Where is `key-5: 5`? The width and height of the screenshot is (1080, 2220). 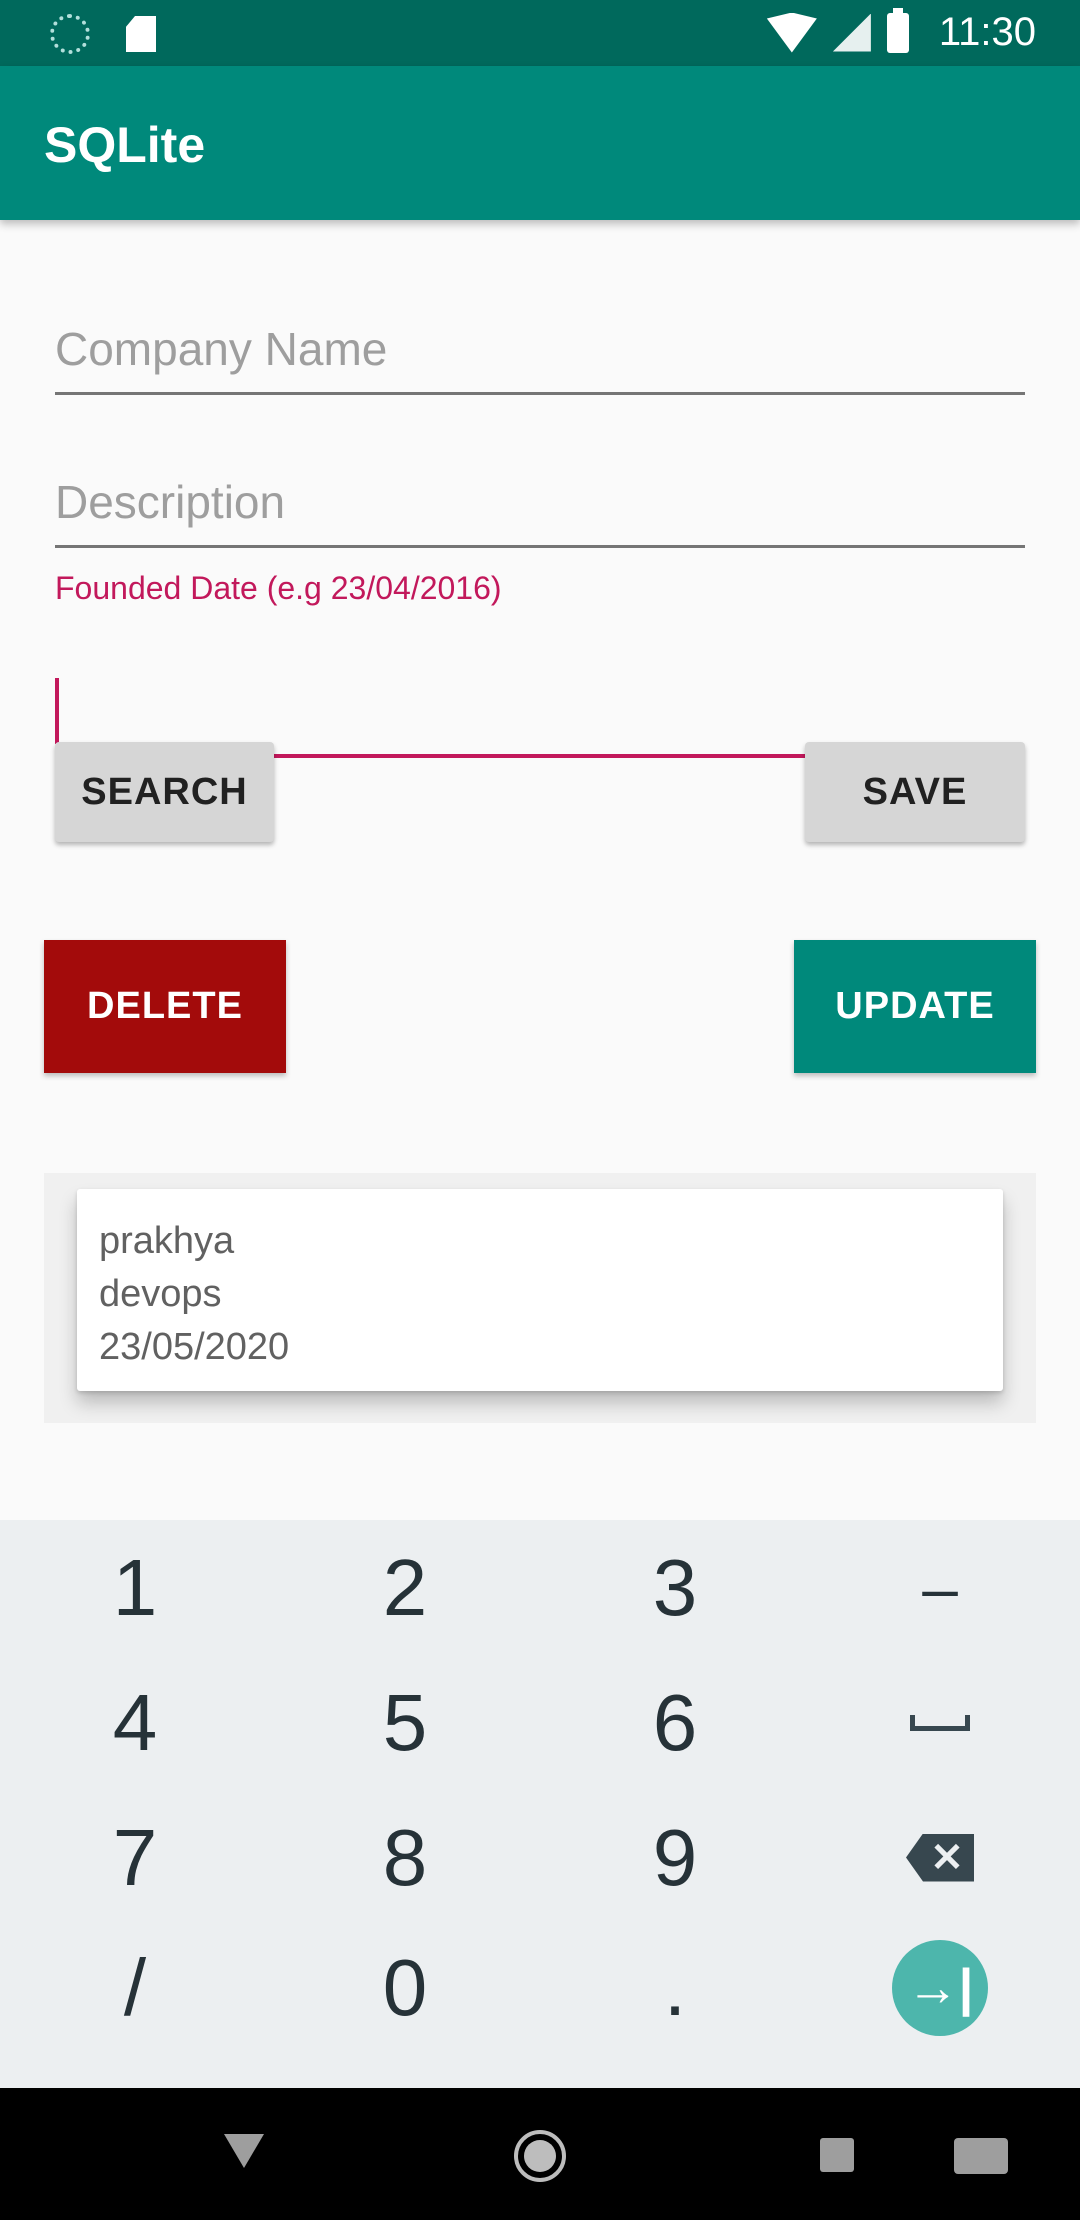 key-5: 5 is located at coordinates (405, 1722).